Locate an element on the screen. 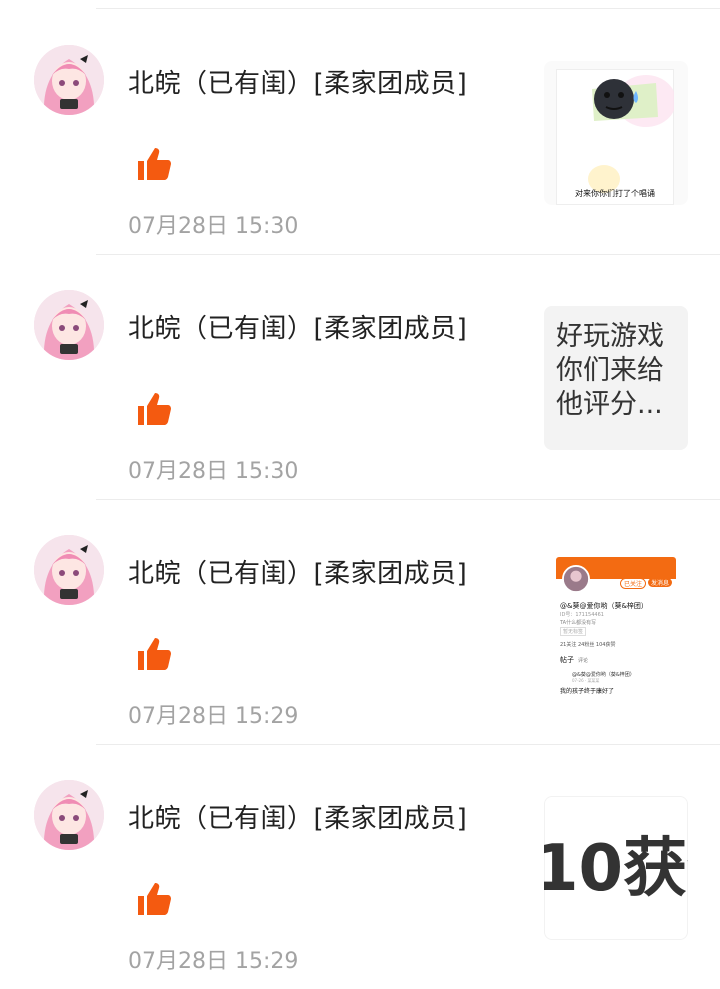 This screenshot has width=720, height=989. chat-label: 发消息 is located at coordinates (660, 582).